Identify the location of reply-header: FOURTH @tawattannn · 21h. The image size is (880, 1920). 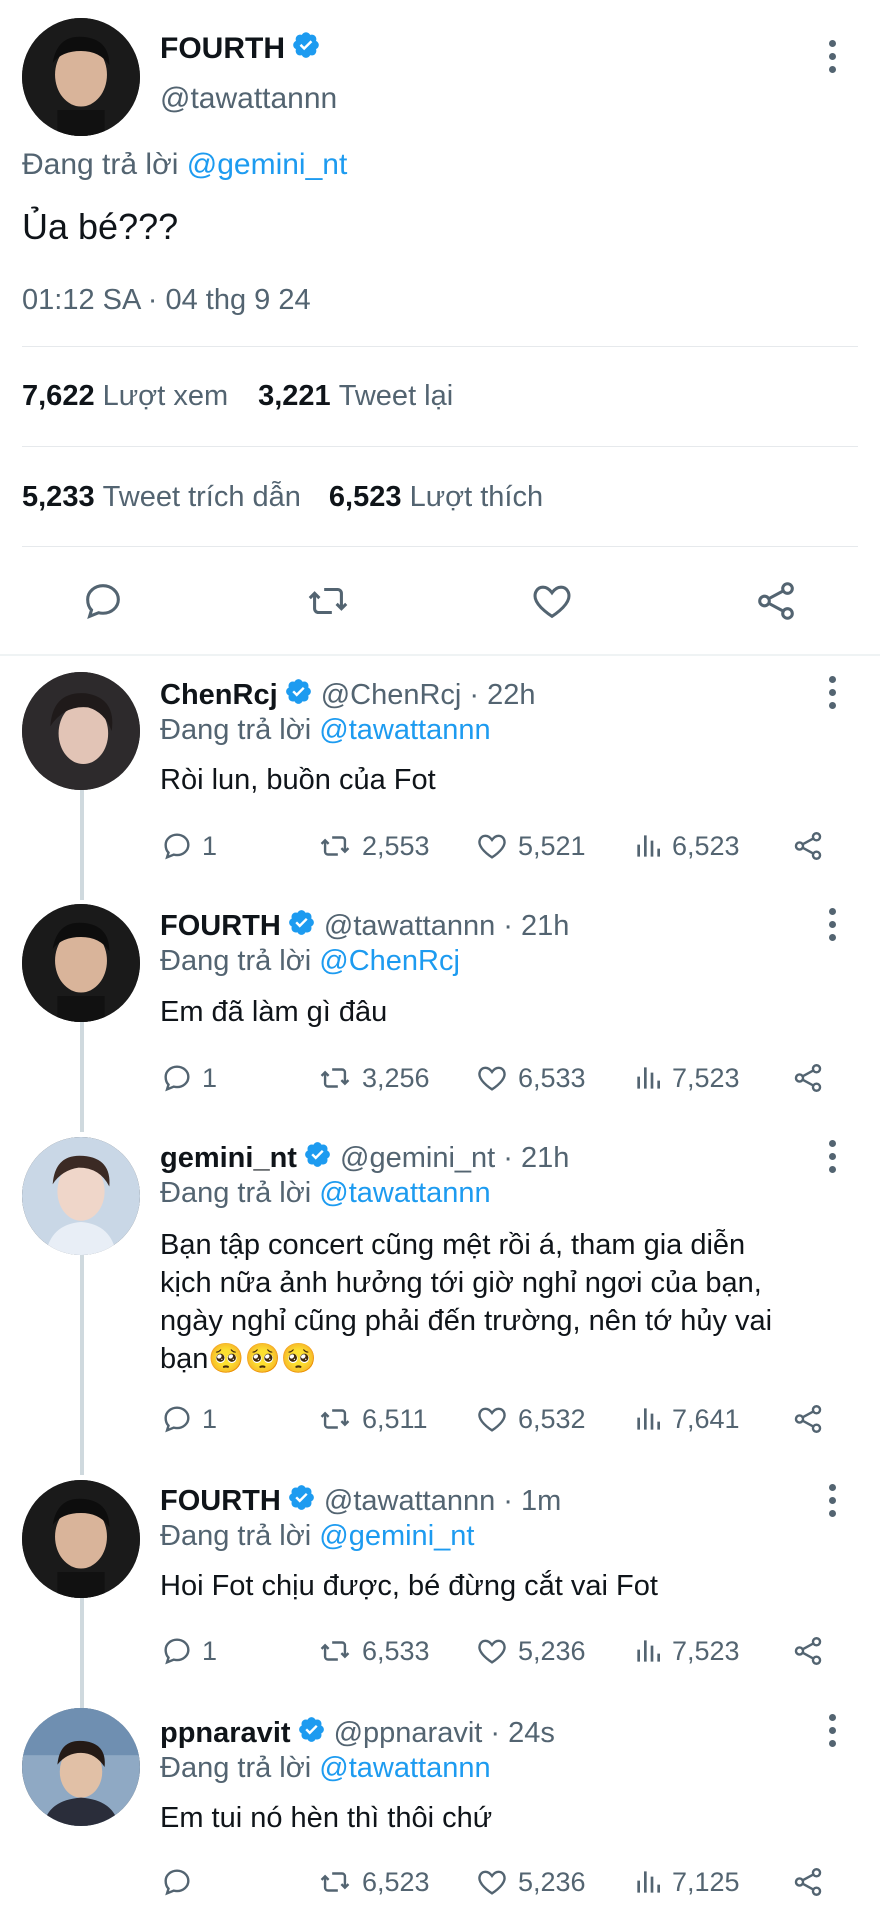
(364, 926).